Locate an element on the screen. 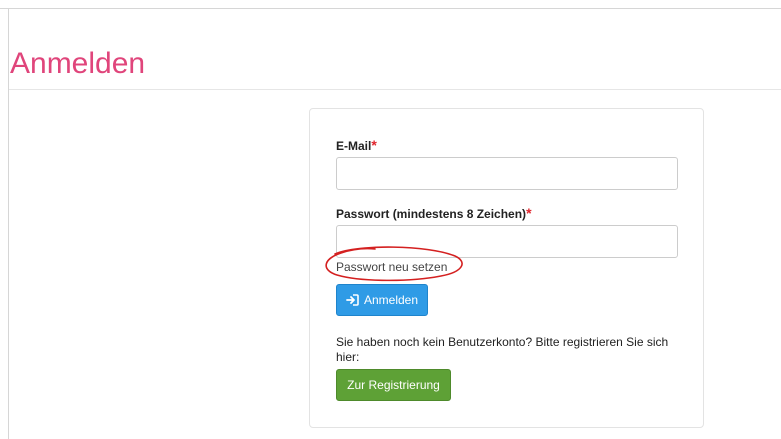  page-title: Anmelden is located at coordinates (78, 63).